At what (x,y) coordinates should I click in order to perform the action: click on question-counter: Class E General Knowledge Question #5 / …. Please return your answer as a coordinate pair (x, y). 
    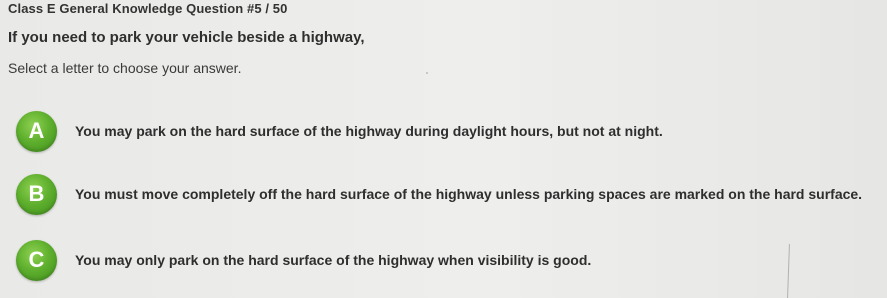
    Looking at the image, I should click on (148, 8).